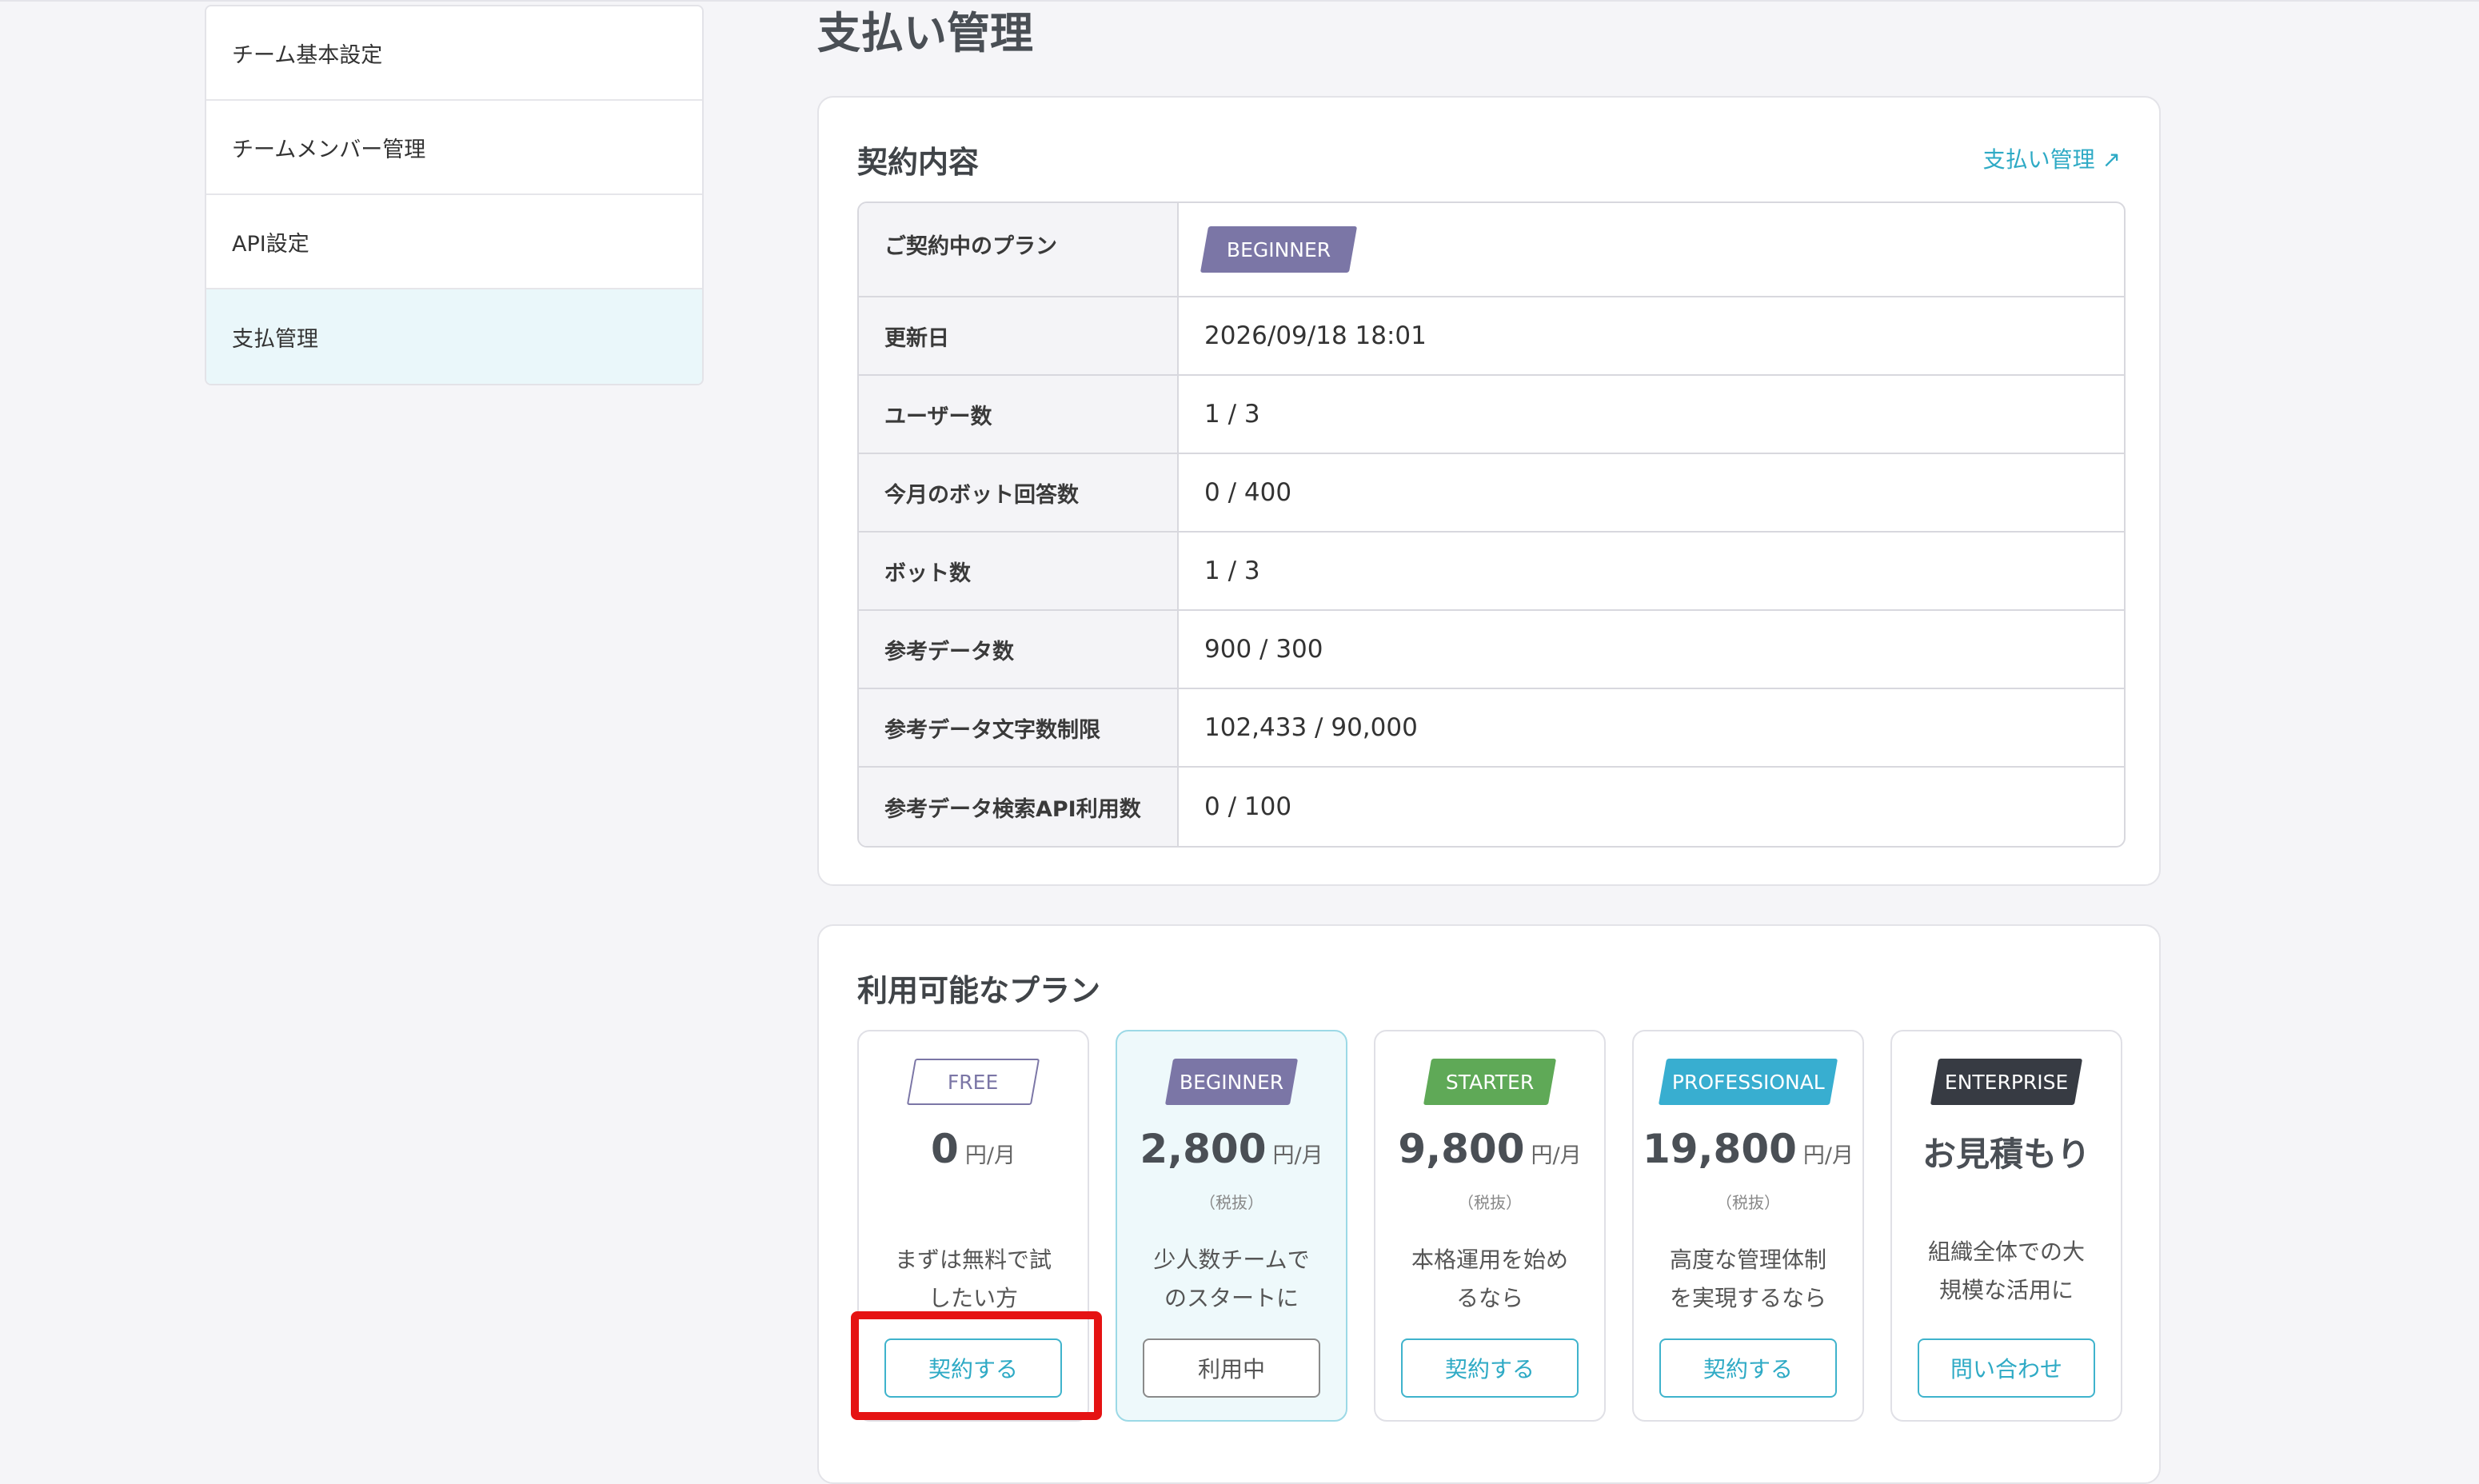 The image size is (2479, 1484). What do you see at coordinates (979, 990) in the screenshot?
I see `plans-title: 利用可能なプラン` at bounding box center [979, 990].